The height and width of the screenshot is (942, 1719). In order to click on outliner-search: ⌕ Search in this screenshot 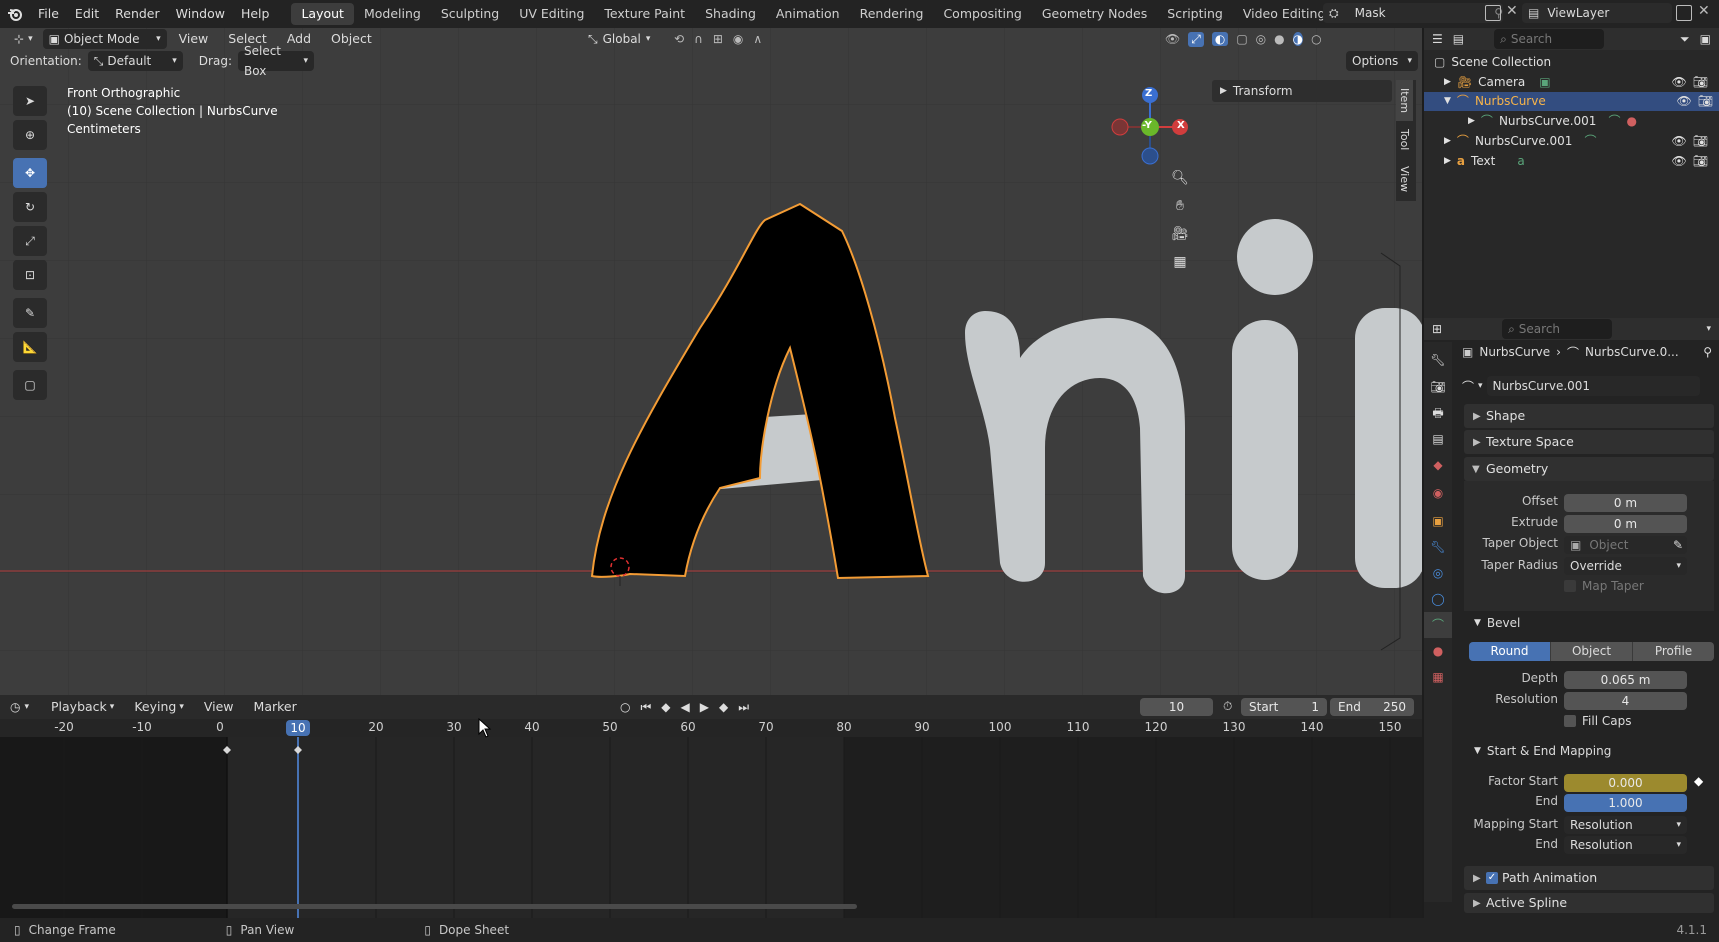, I will do `click(1549, 39)`.